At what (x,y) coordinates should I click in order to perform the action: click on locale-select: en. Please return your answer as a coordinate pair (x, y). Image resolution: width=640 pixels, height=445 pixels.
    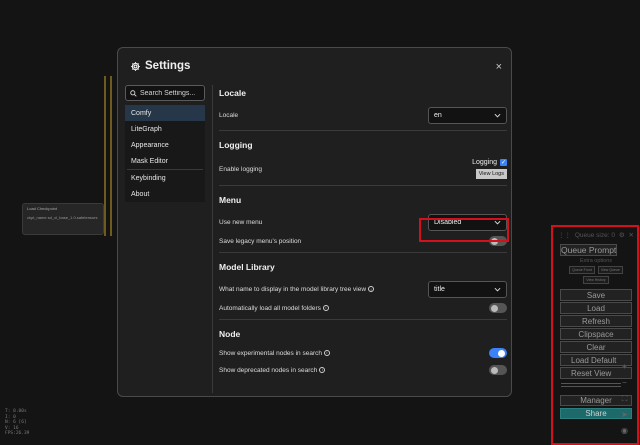
    Looking at the image, I should click on (467, 115).